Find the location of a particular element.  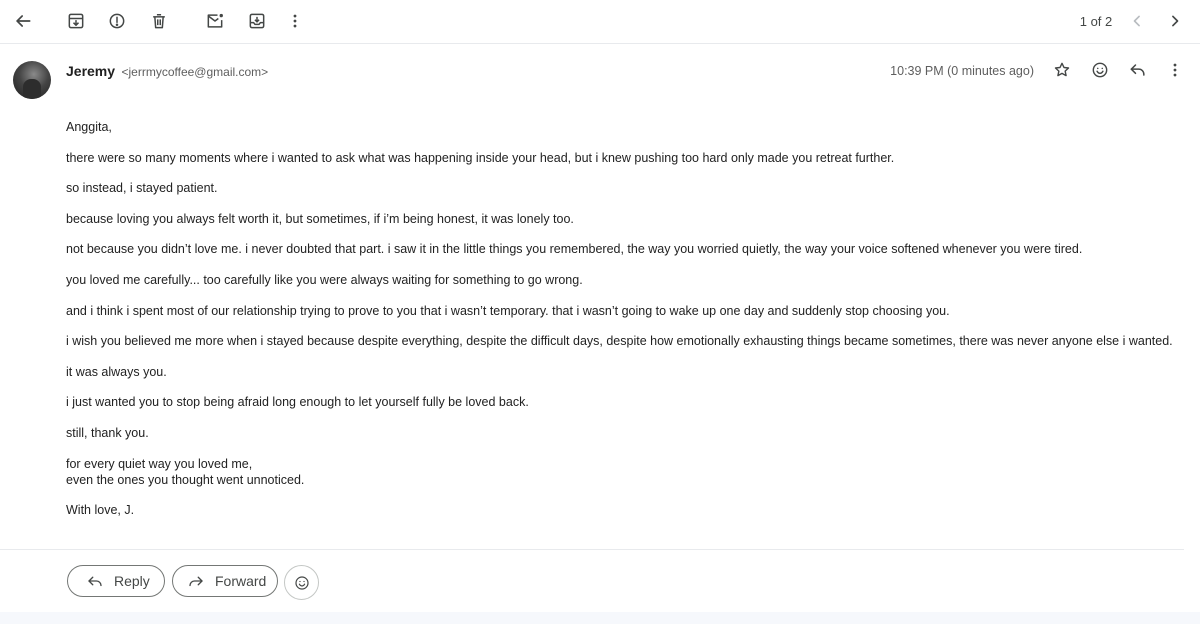

mark-unread-icon is located at coordinates (215, 21).